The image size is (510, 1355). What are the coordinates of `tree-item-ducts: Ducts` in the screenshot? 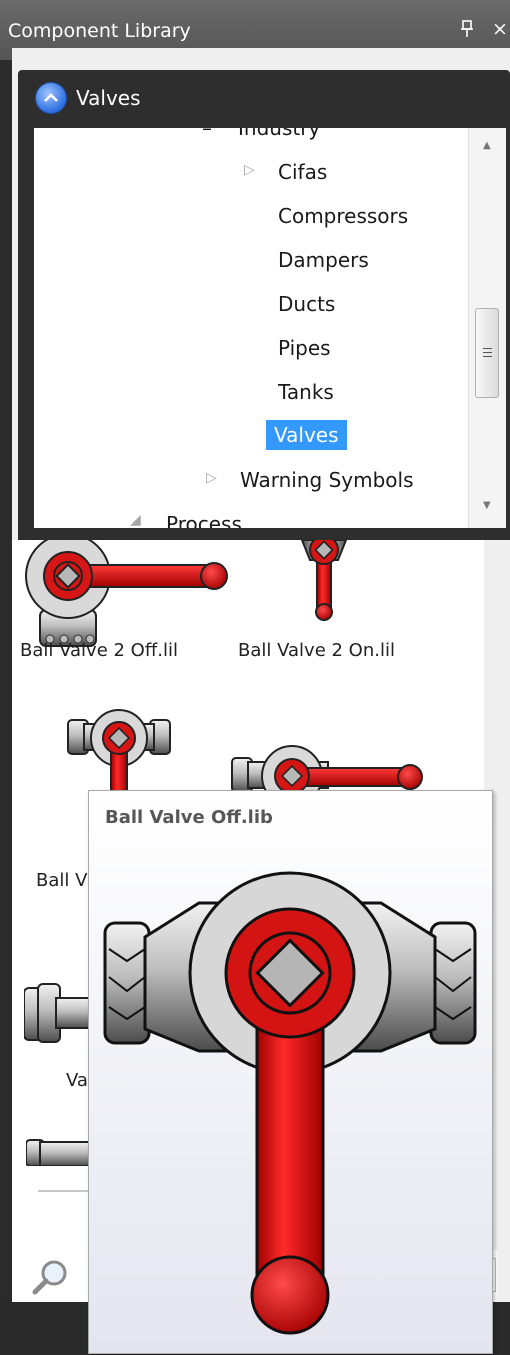 It's located at (306, 304).